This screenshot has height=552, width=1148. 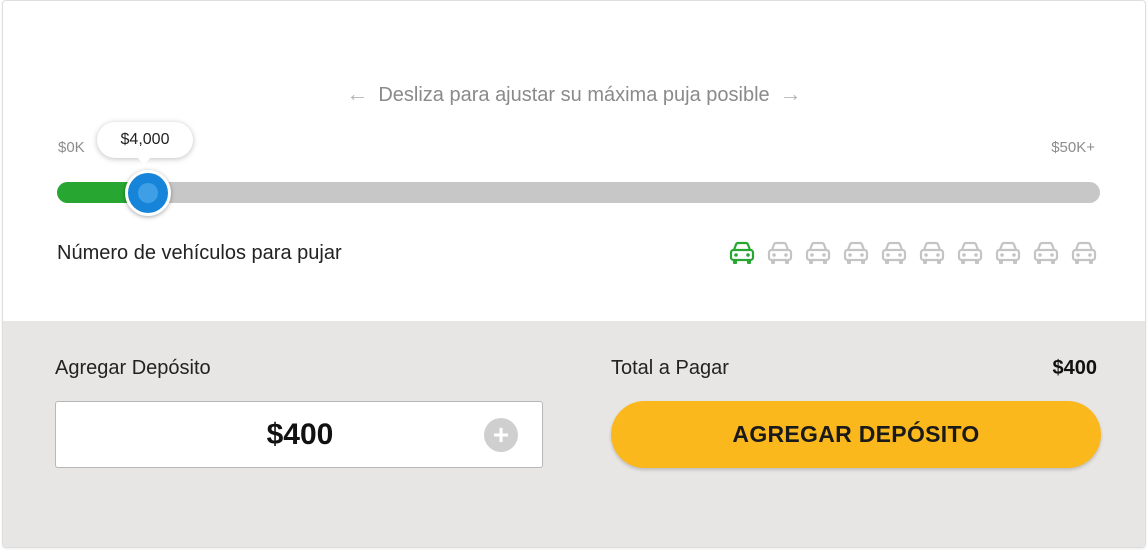 I want to click on plus-icon: +, so click(x=501, y=435).